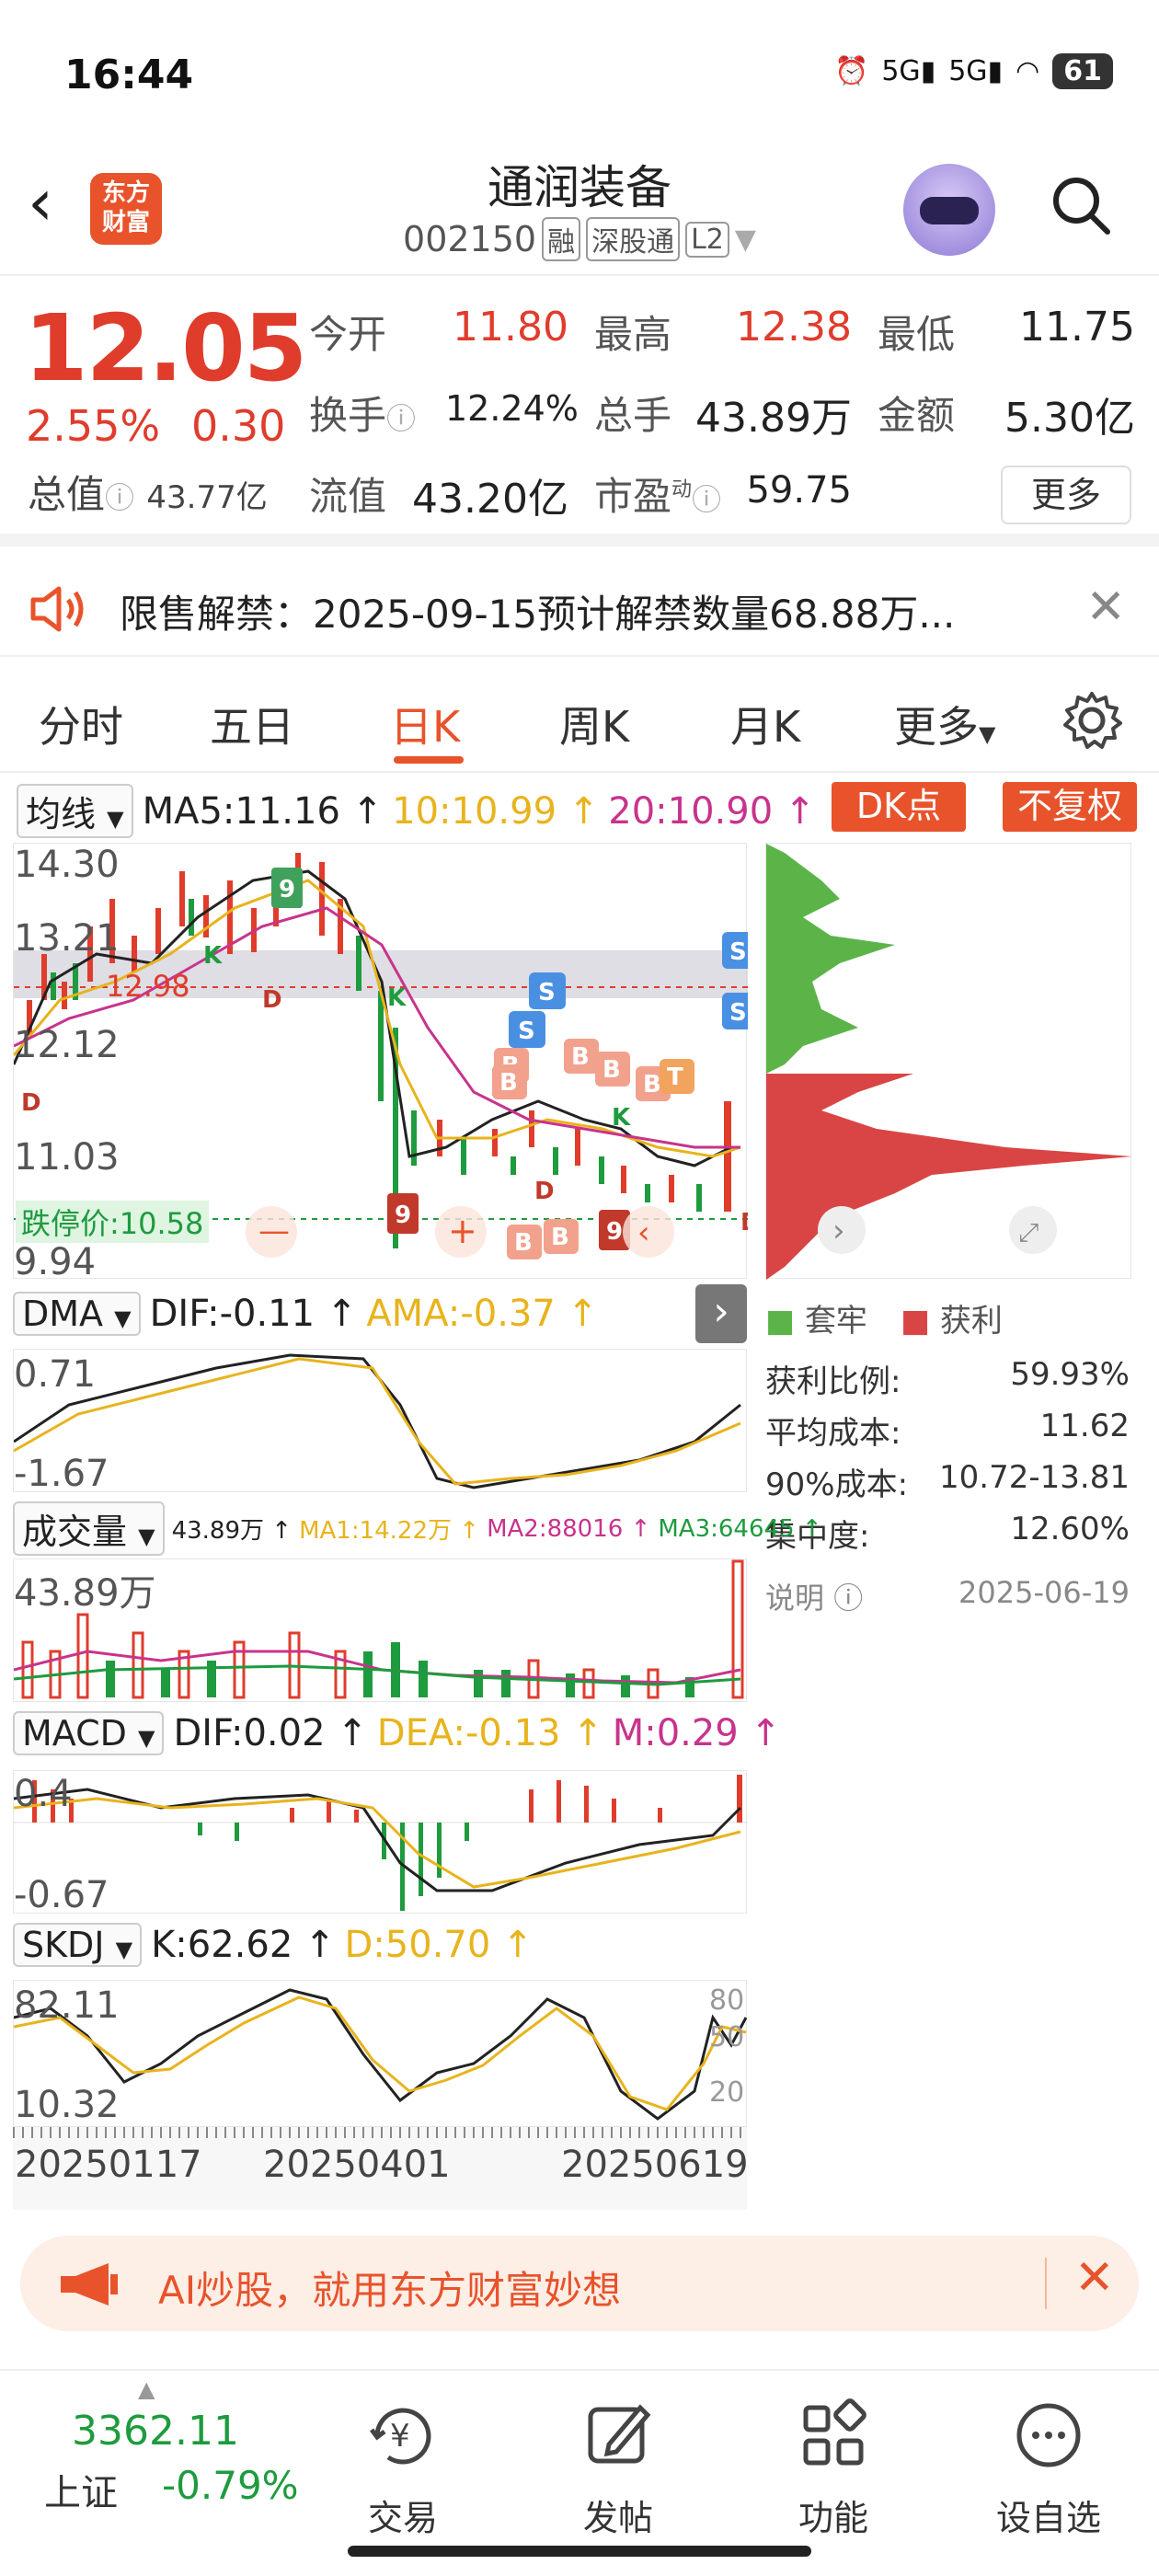 This screenshot has width=1159, height=2576. What do you see at coordinates (1084, 1426) in the screenshot?
I see `avg-cost-value: 11.62` at bounding box center [1084, 1426].